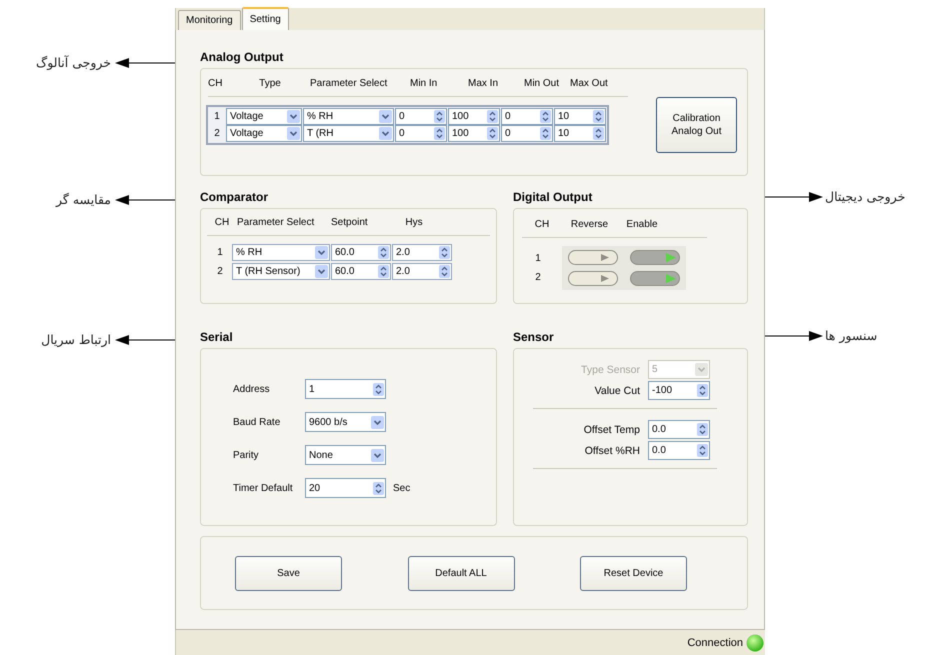 The image size is (926, 655). What do you see at coordinates (865, 196) in the screenshot?
I see `annotation-label: خروجی دیجیتال` at bounding box center [865, 196].